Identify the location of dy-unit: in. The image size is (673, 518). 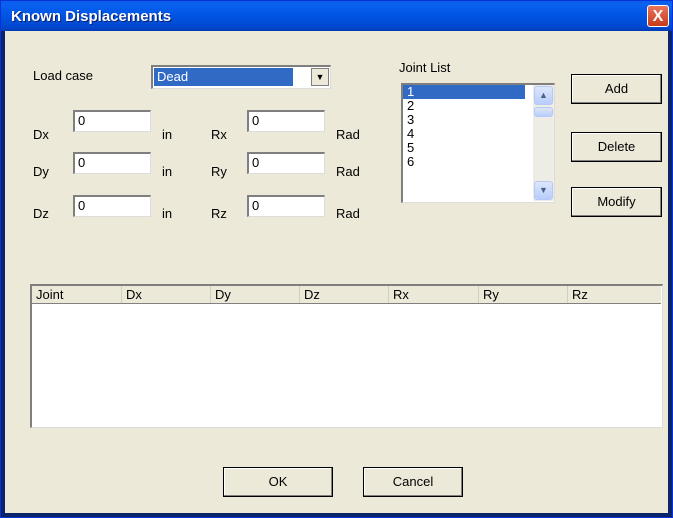
(167, 171).